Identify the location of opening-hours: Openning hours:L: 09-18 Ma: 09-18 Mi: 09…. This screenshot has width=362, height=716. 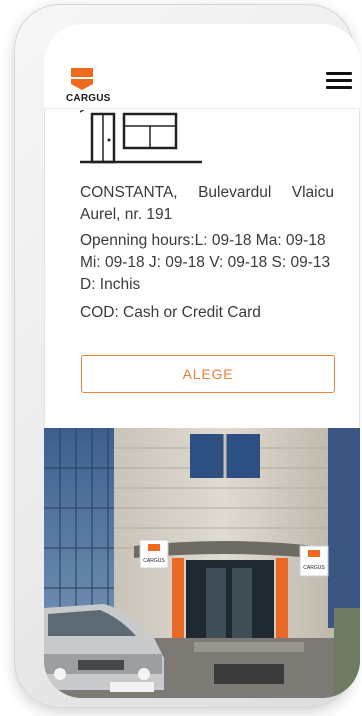
(205, 262).